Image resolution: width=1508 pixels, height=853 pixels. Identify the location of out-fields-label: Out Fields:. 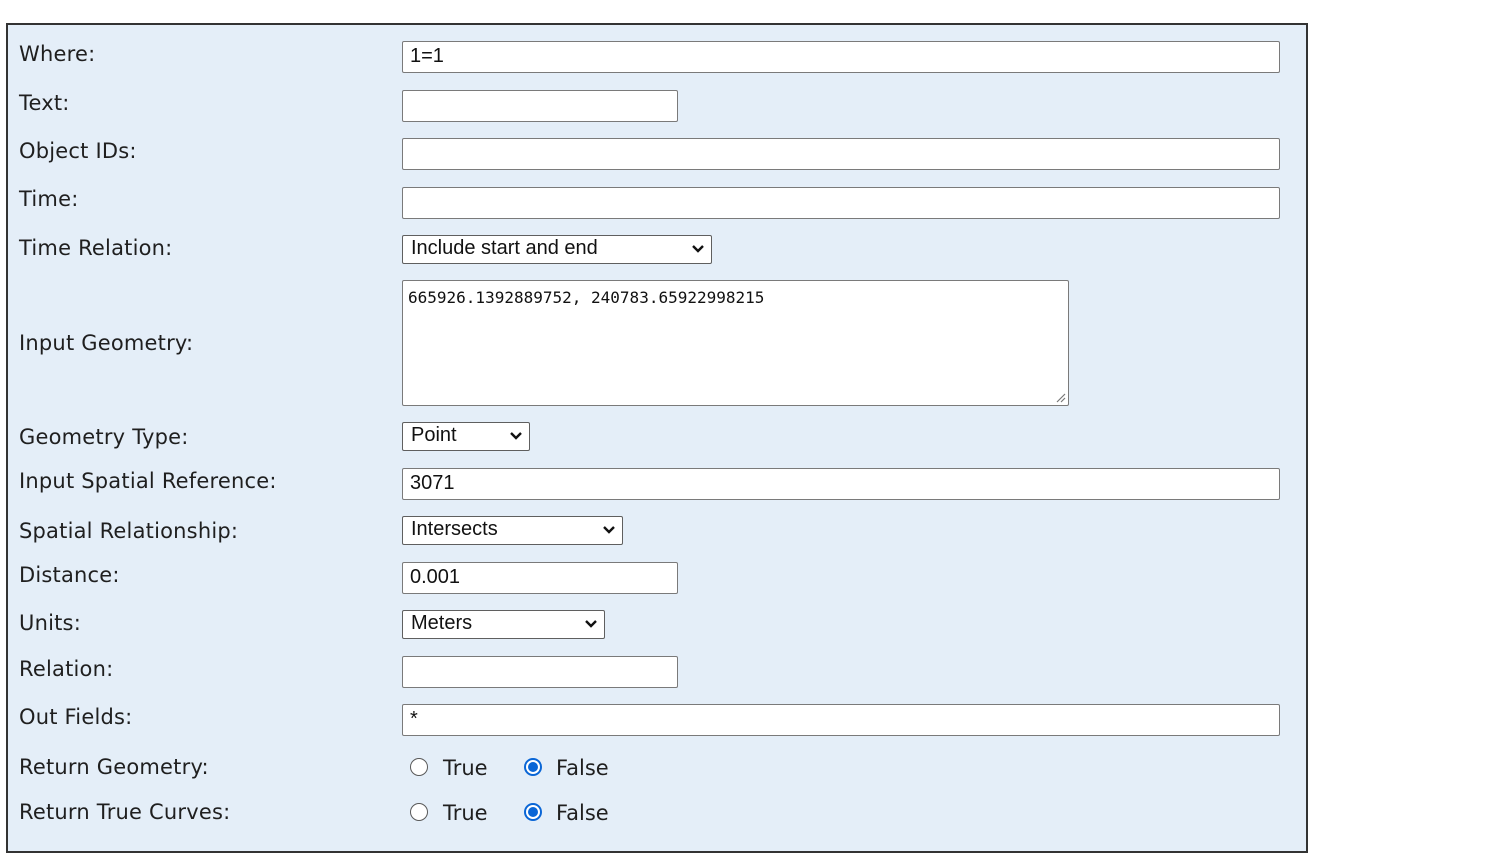
(76, 717).